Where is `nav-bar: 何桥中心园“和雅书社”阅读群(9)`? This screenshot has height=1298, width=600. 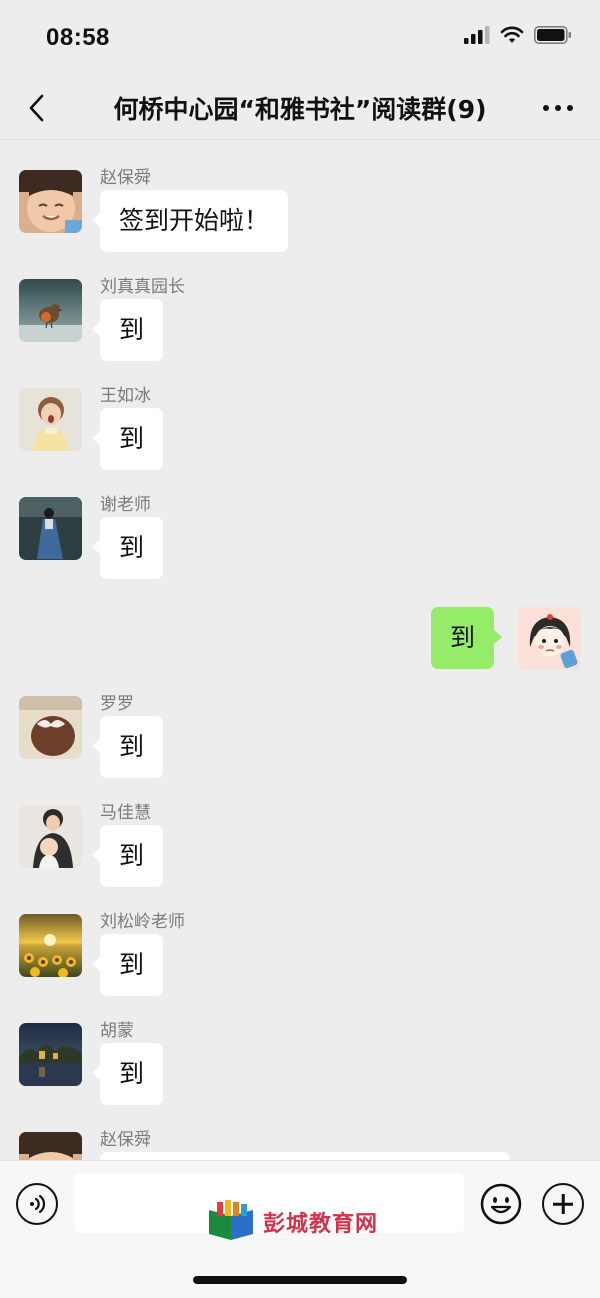
nav-bar: 何桥中心园“和雅书社”阅读群(9) is located at coordinates (300, 108).